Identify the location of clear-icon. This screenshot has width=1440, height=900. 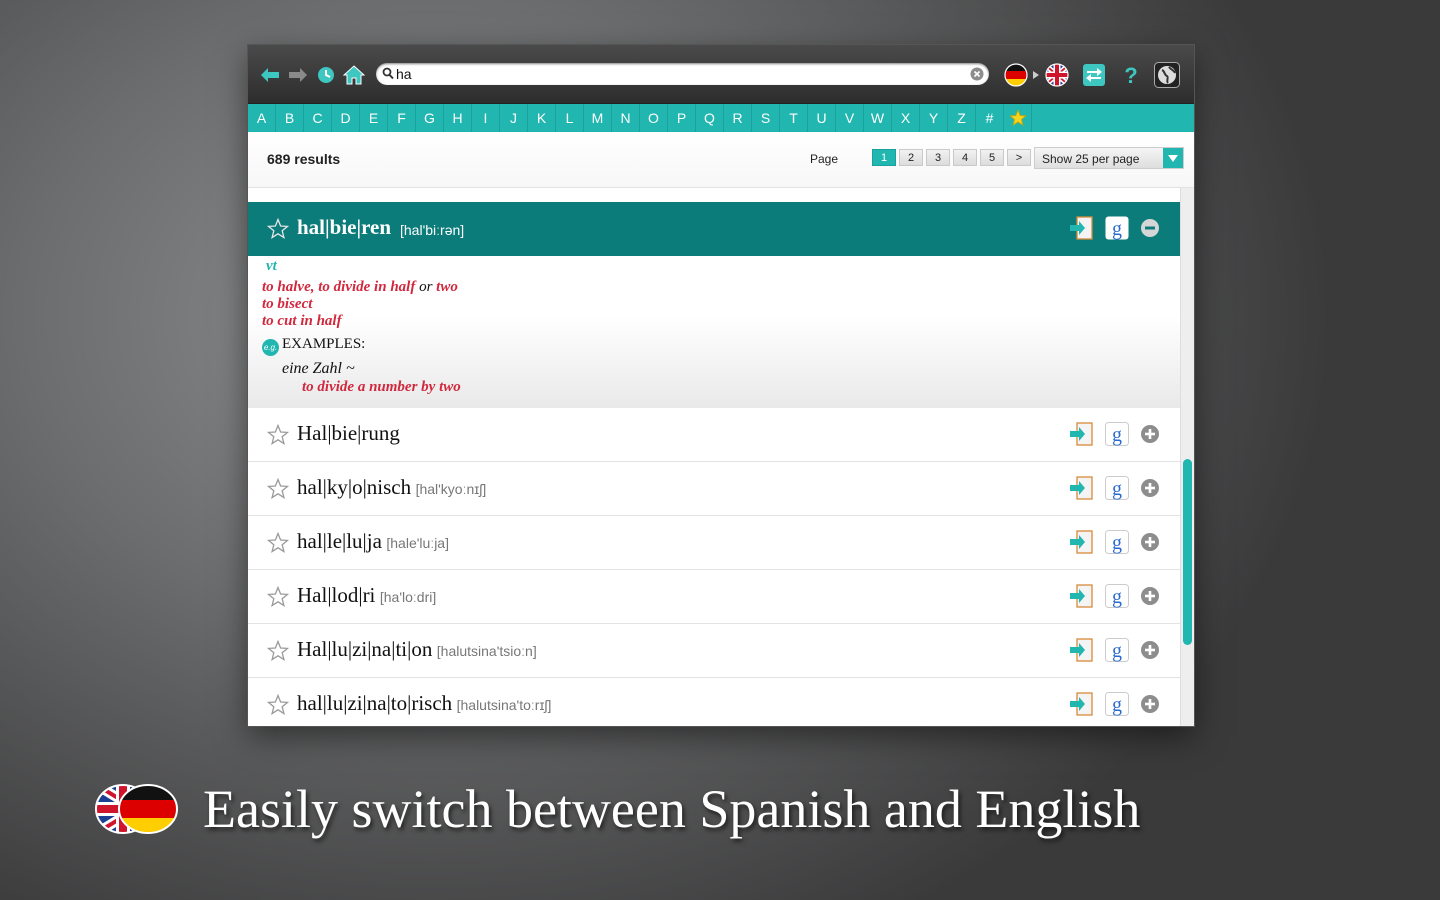
(977, 74).